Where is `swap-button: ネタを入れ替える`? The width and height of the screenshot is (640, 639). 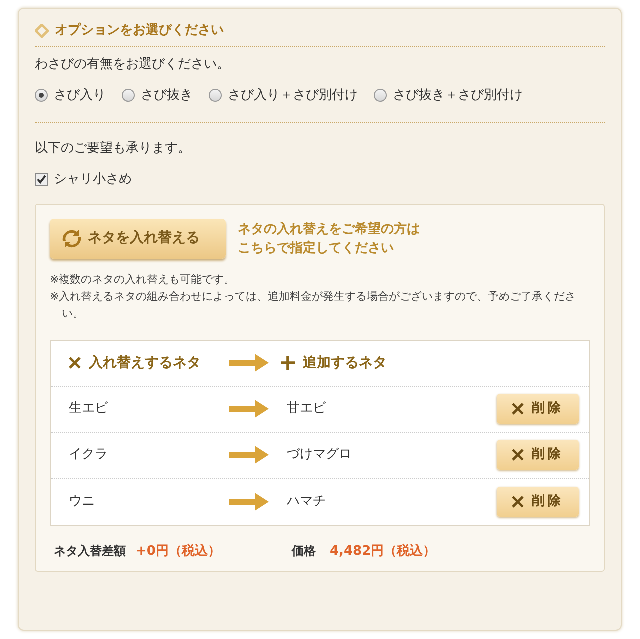 swap-button: ネタを入れ替える is located at coordinates (138, 238).